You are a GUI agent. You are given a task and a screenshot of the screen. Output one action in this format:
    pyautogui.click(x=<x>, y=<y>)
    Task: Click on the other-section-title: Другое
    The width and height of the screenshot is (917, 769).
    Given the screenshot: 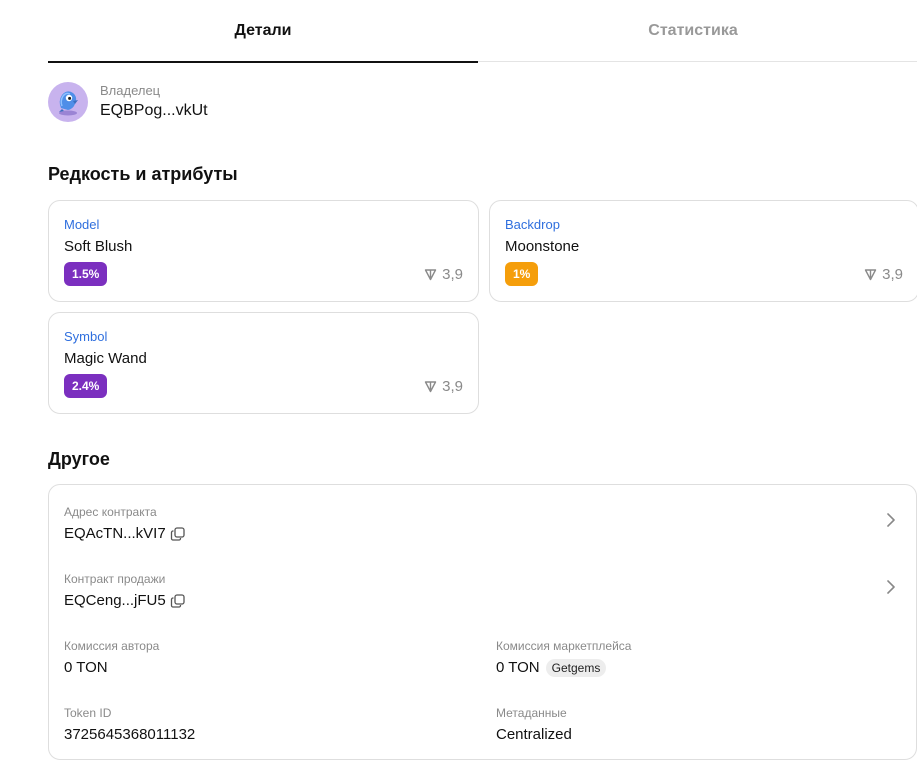 What is the action you would take?
    pyautogui.click(x=79, y=459)
    